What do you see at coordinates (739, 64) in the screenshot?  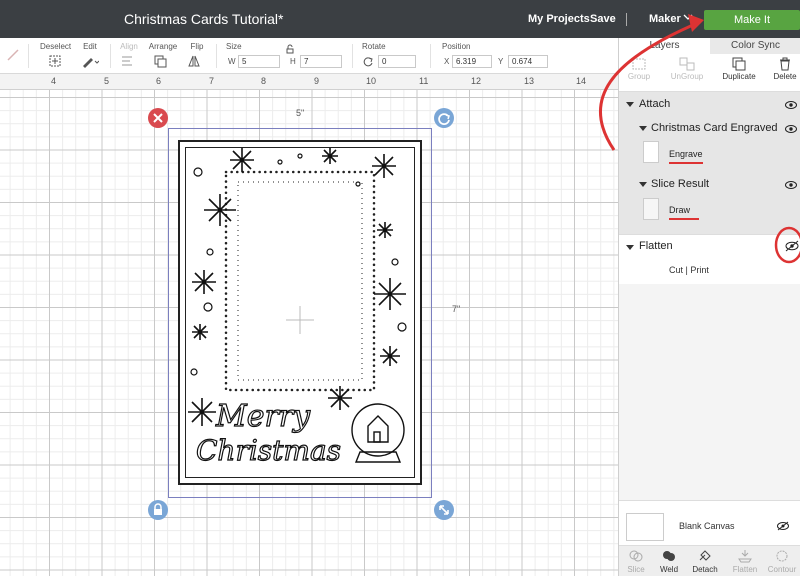 I see `duplicate-icon` at bounding box center [739, 64].